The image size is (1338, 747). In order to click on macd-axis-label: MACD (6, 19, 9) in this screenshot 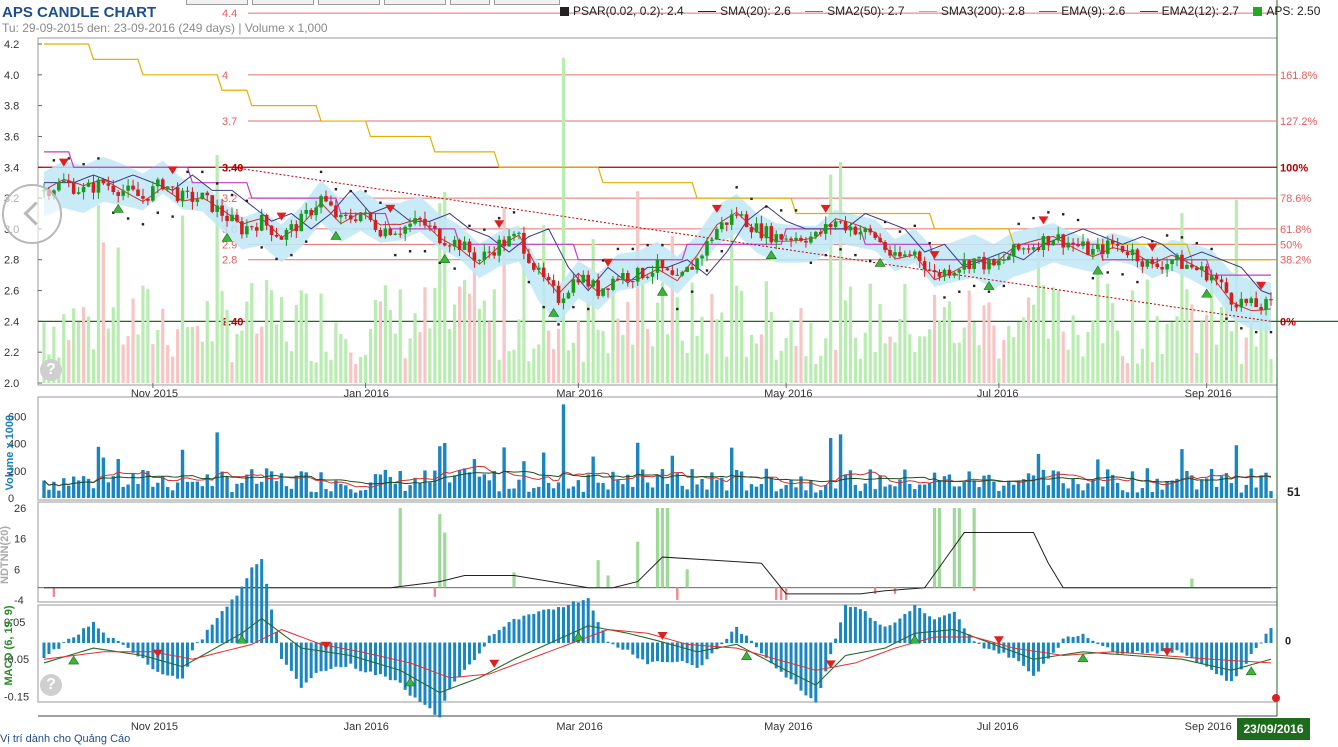, I will do `click(9, 645)`.